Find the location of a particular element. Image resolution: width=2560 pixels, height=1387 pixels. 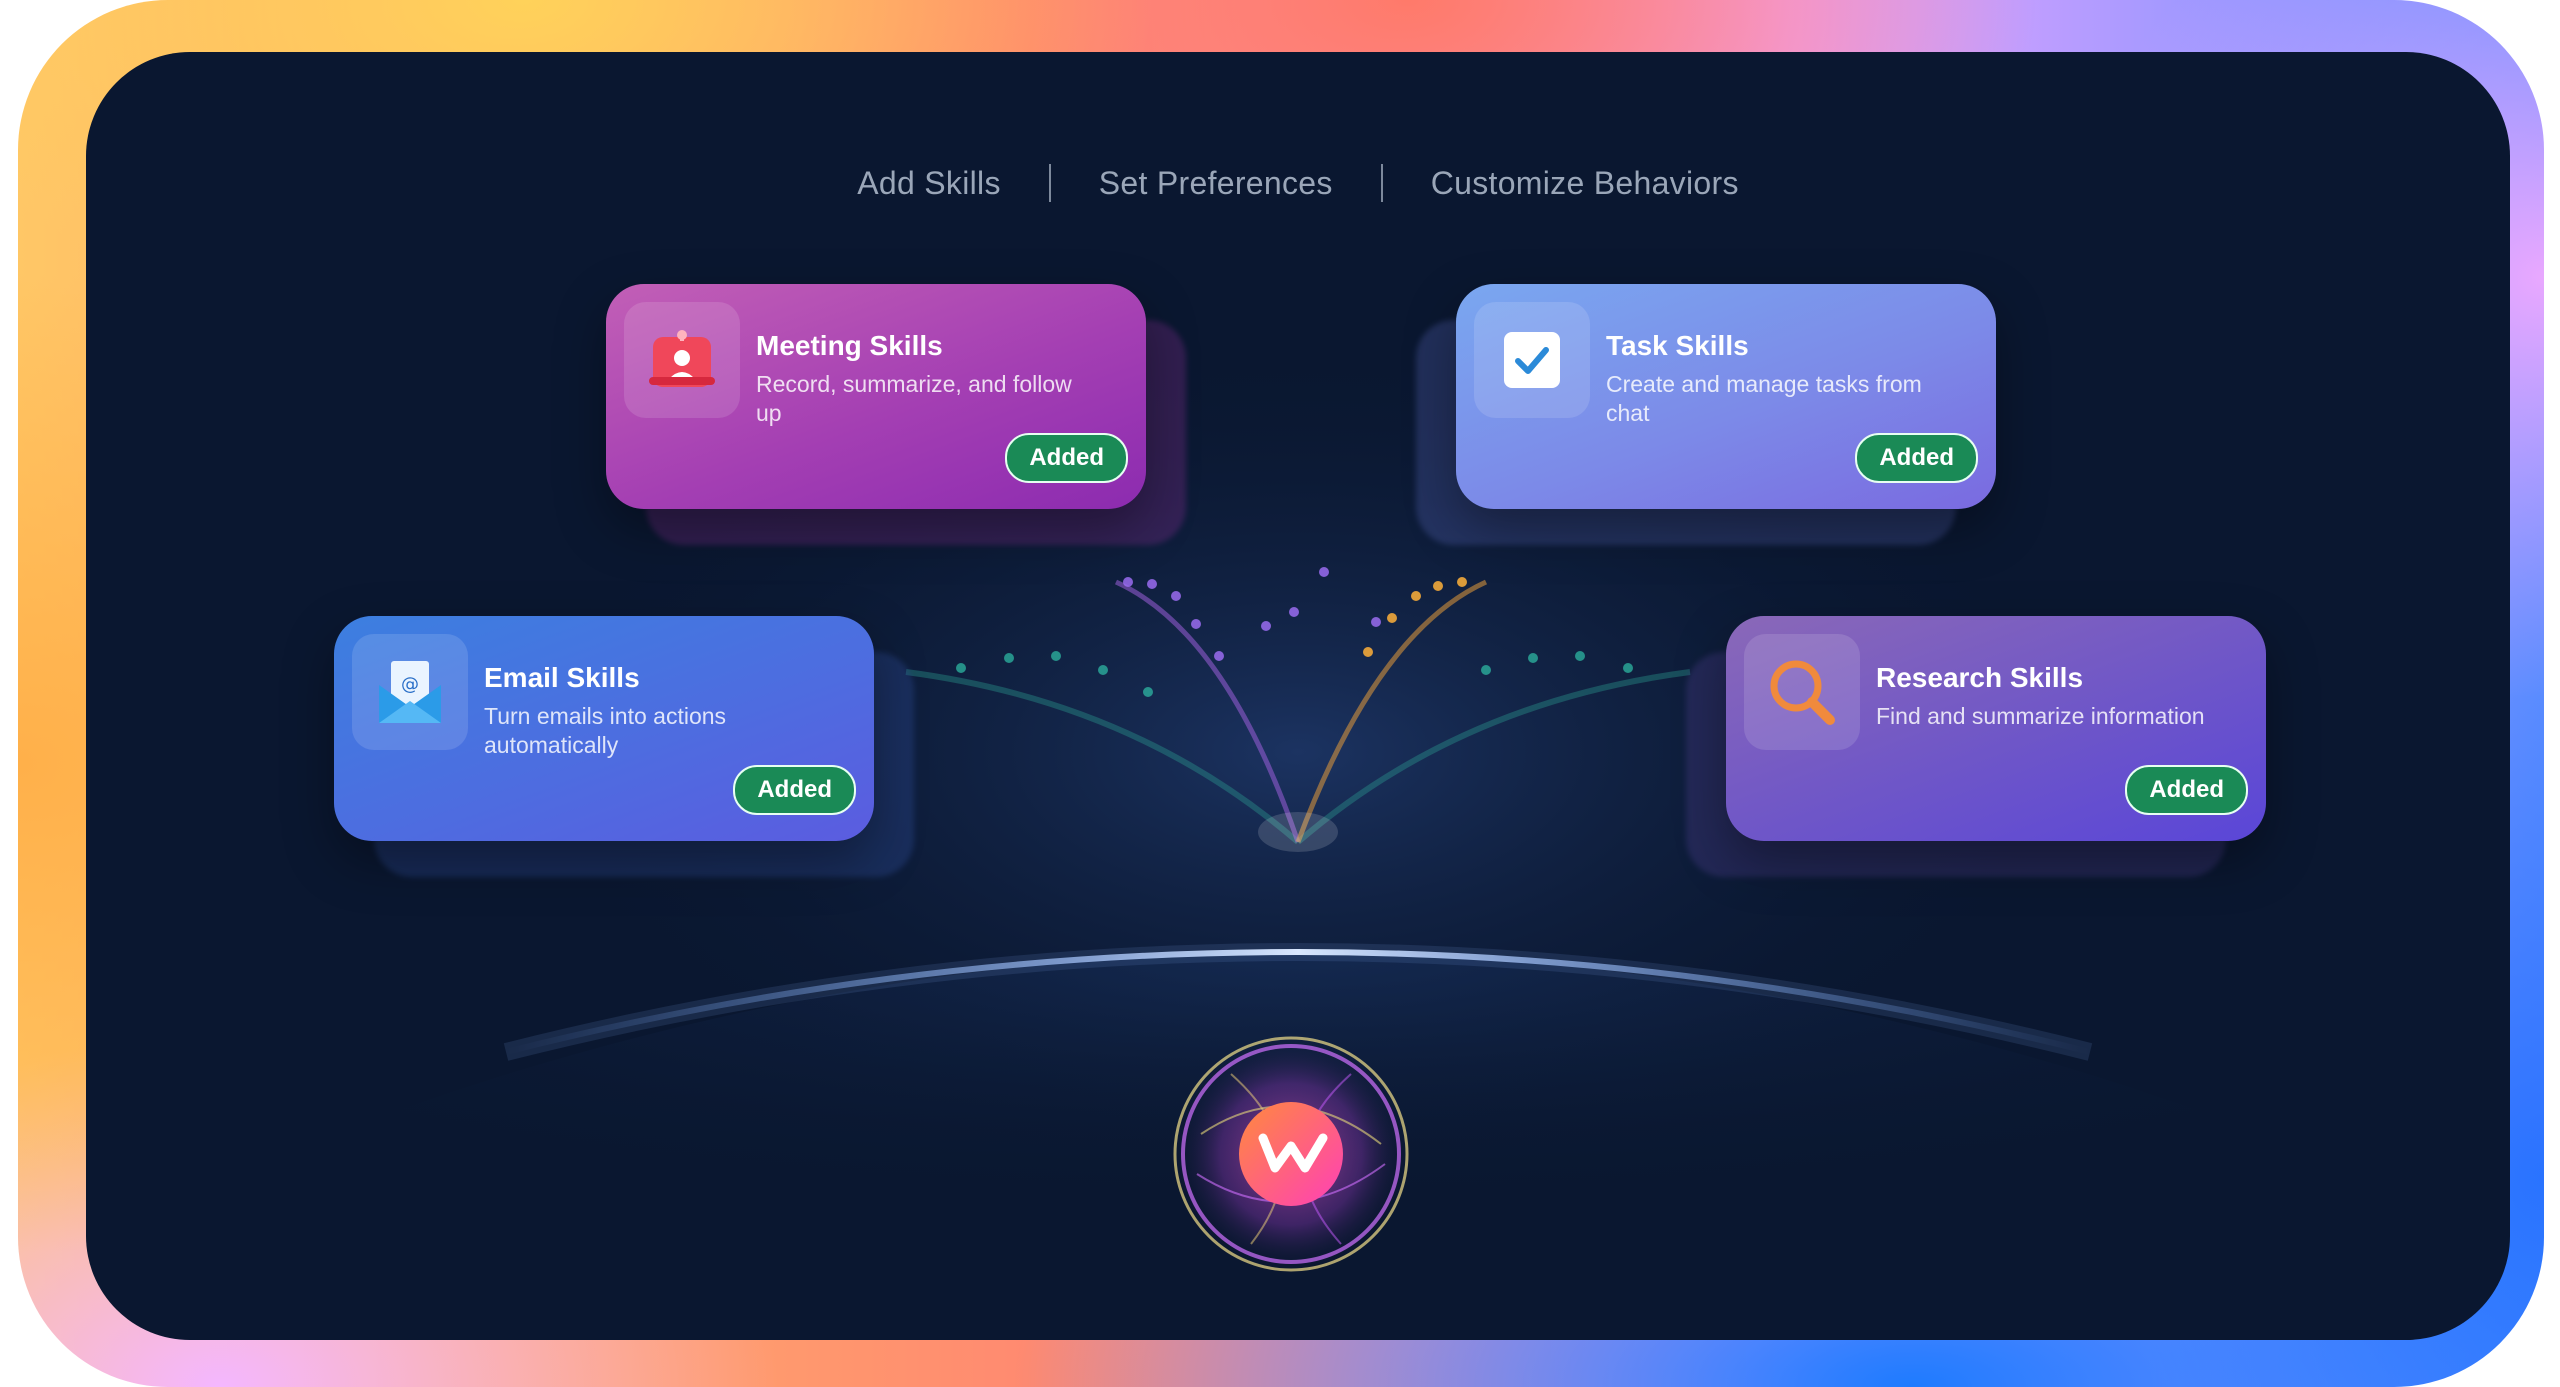

card-description: Create and manage tasks from chat is located at coordinates (1764, 398).